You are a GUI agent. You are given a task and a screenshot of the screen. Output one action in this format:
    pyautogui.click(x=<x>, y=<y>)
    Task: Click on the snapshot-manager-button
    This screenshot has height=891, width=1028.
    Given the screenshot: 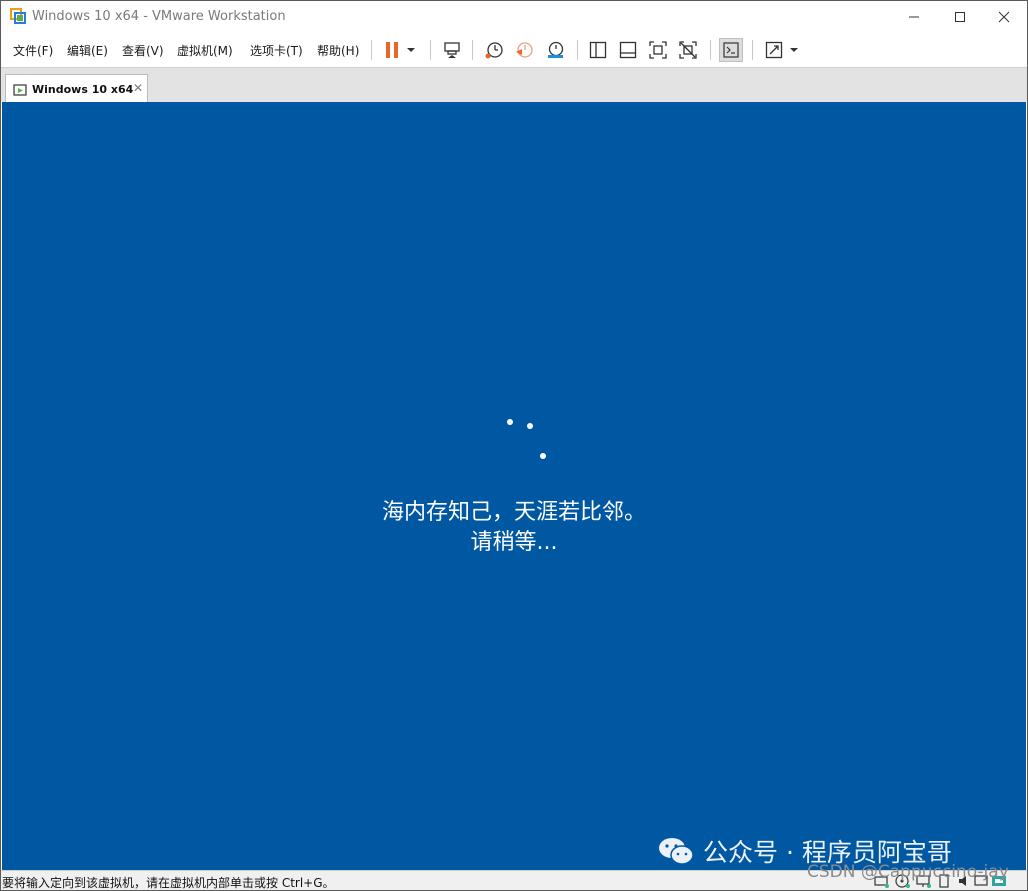 What is the action you would take?
    pyautogui.click(x=555, y=50)
    